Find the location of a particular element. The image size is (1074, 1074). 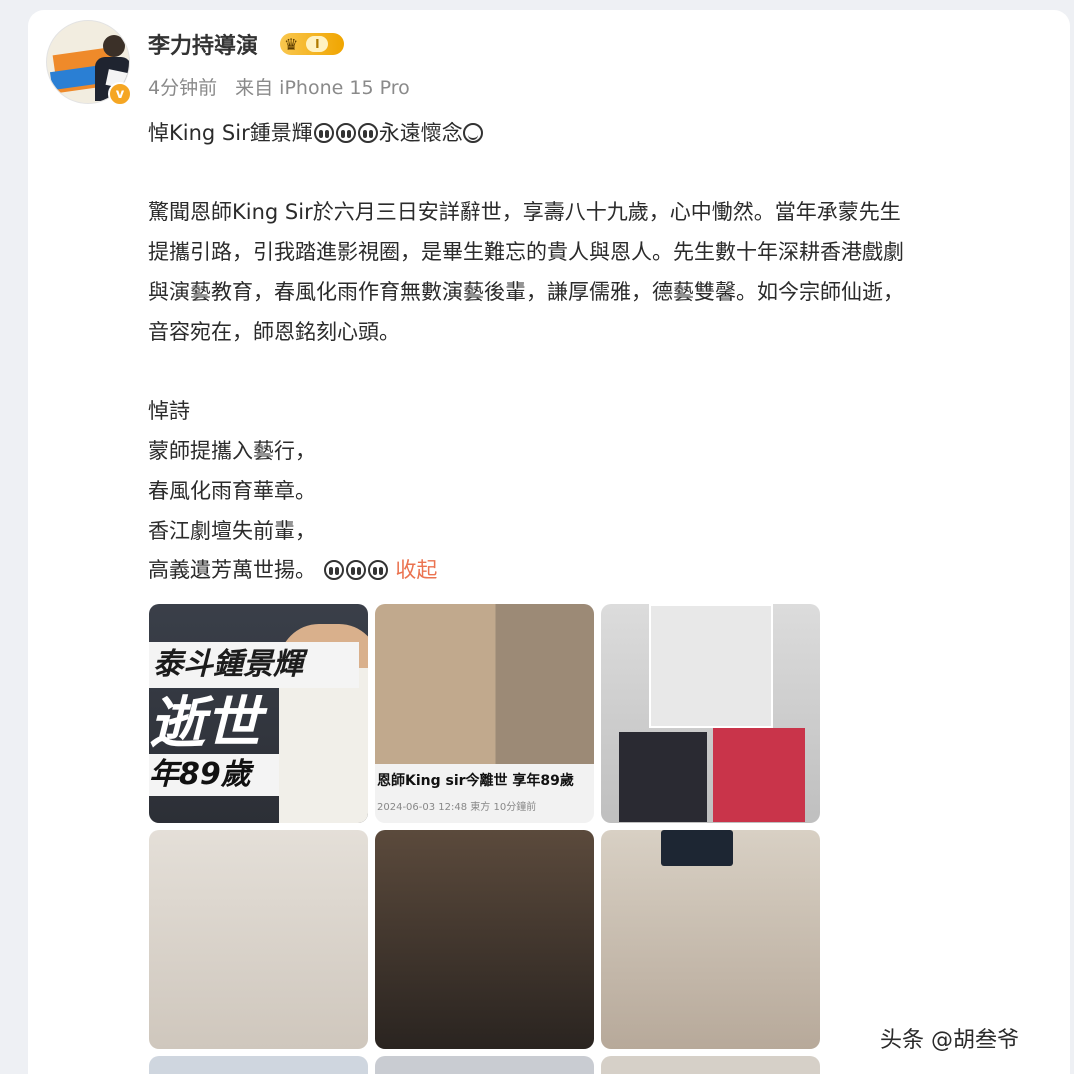

collapse-link: 收起 is located at coordinates (416, 570).